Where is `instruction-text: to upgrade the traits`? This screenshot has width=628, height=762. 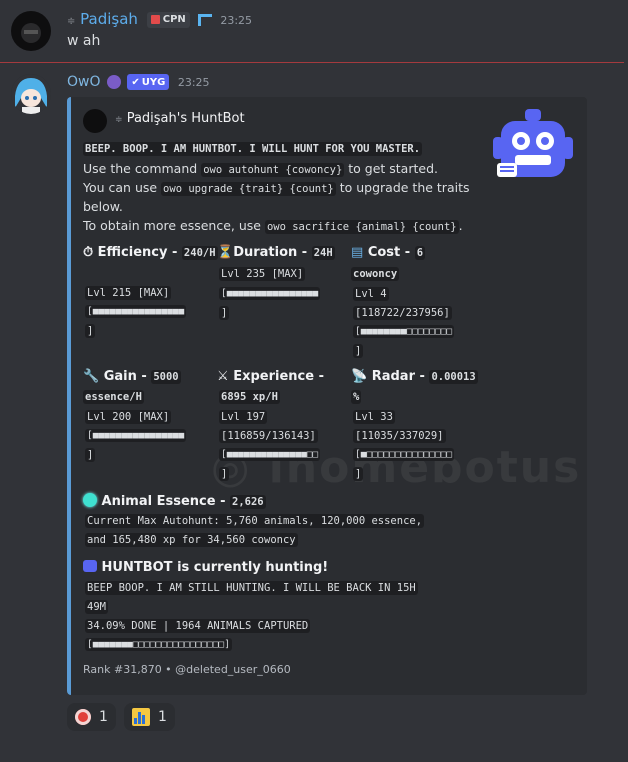 instruction-text: to upgrade the traits is located at coordinates (402, 187).